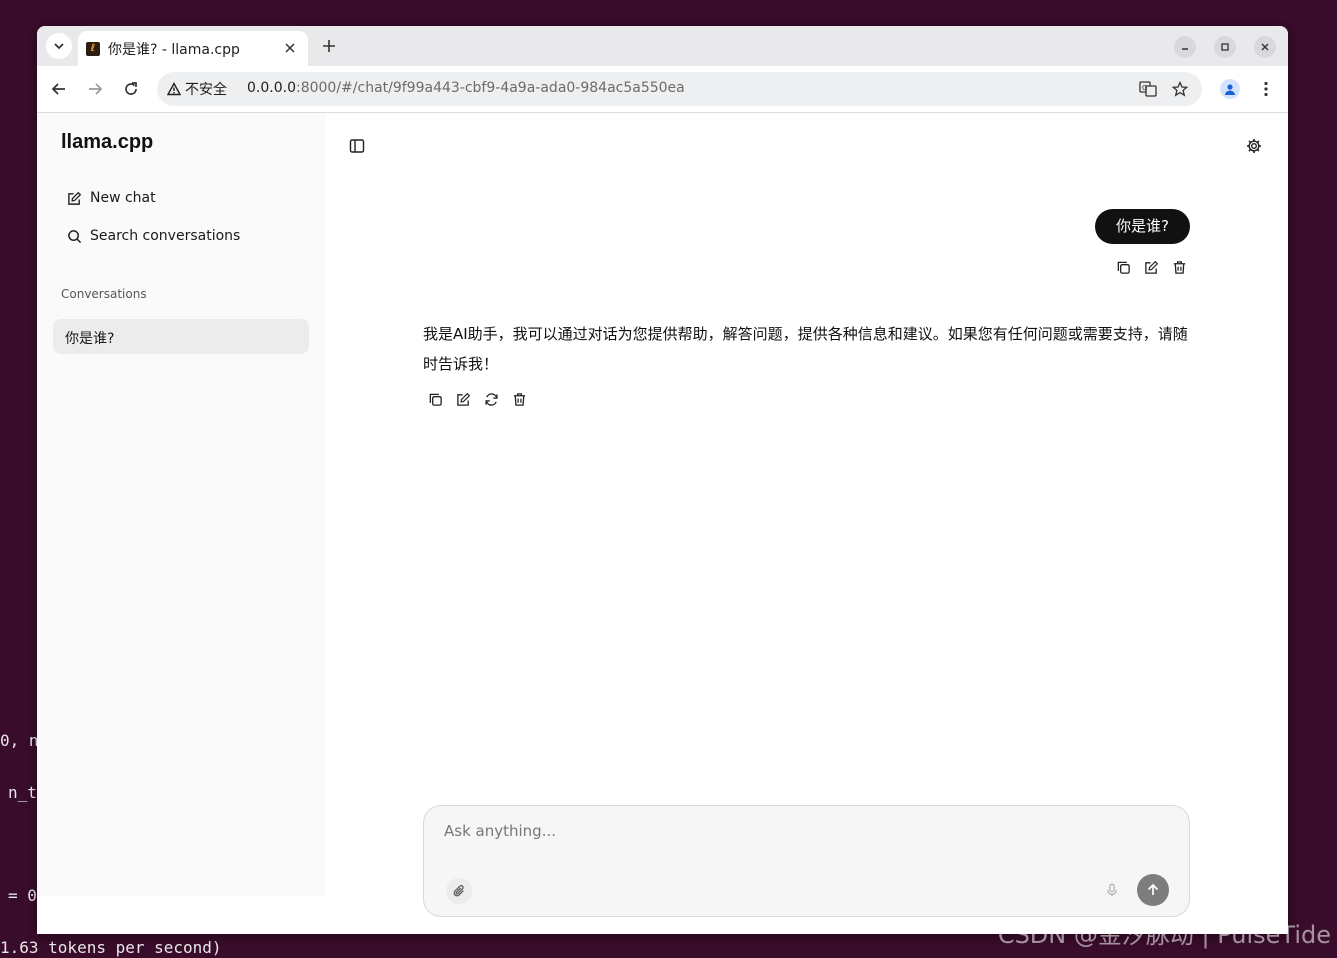 The width and height of the screenshot is (1337, 958). Describe the element at coordinates (1164, 935) in the screenshot. I see `watermark: CSDN @金汐脉动 | PulseTide` at that location.